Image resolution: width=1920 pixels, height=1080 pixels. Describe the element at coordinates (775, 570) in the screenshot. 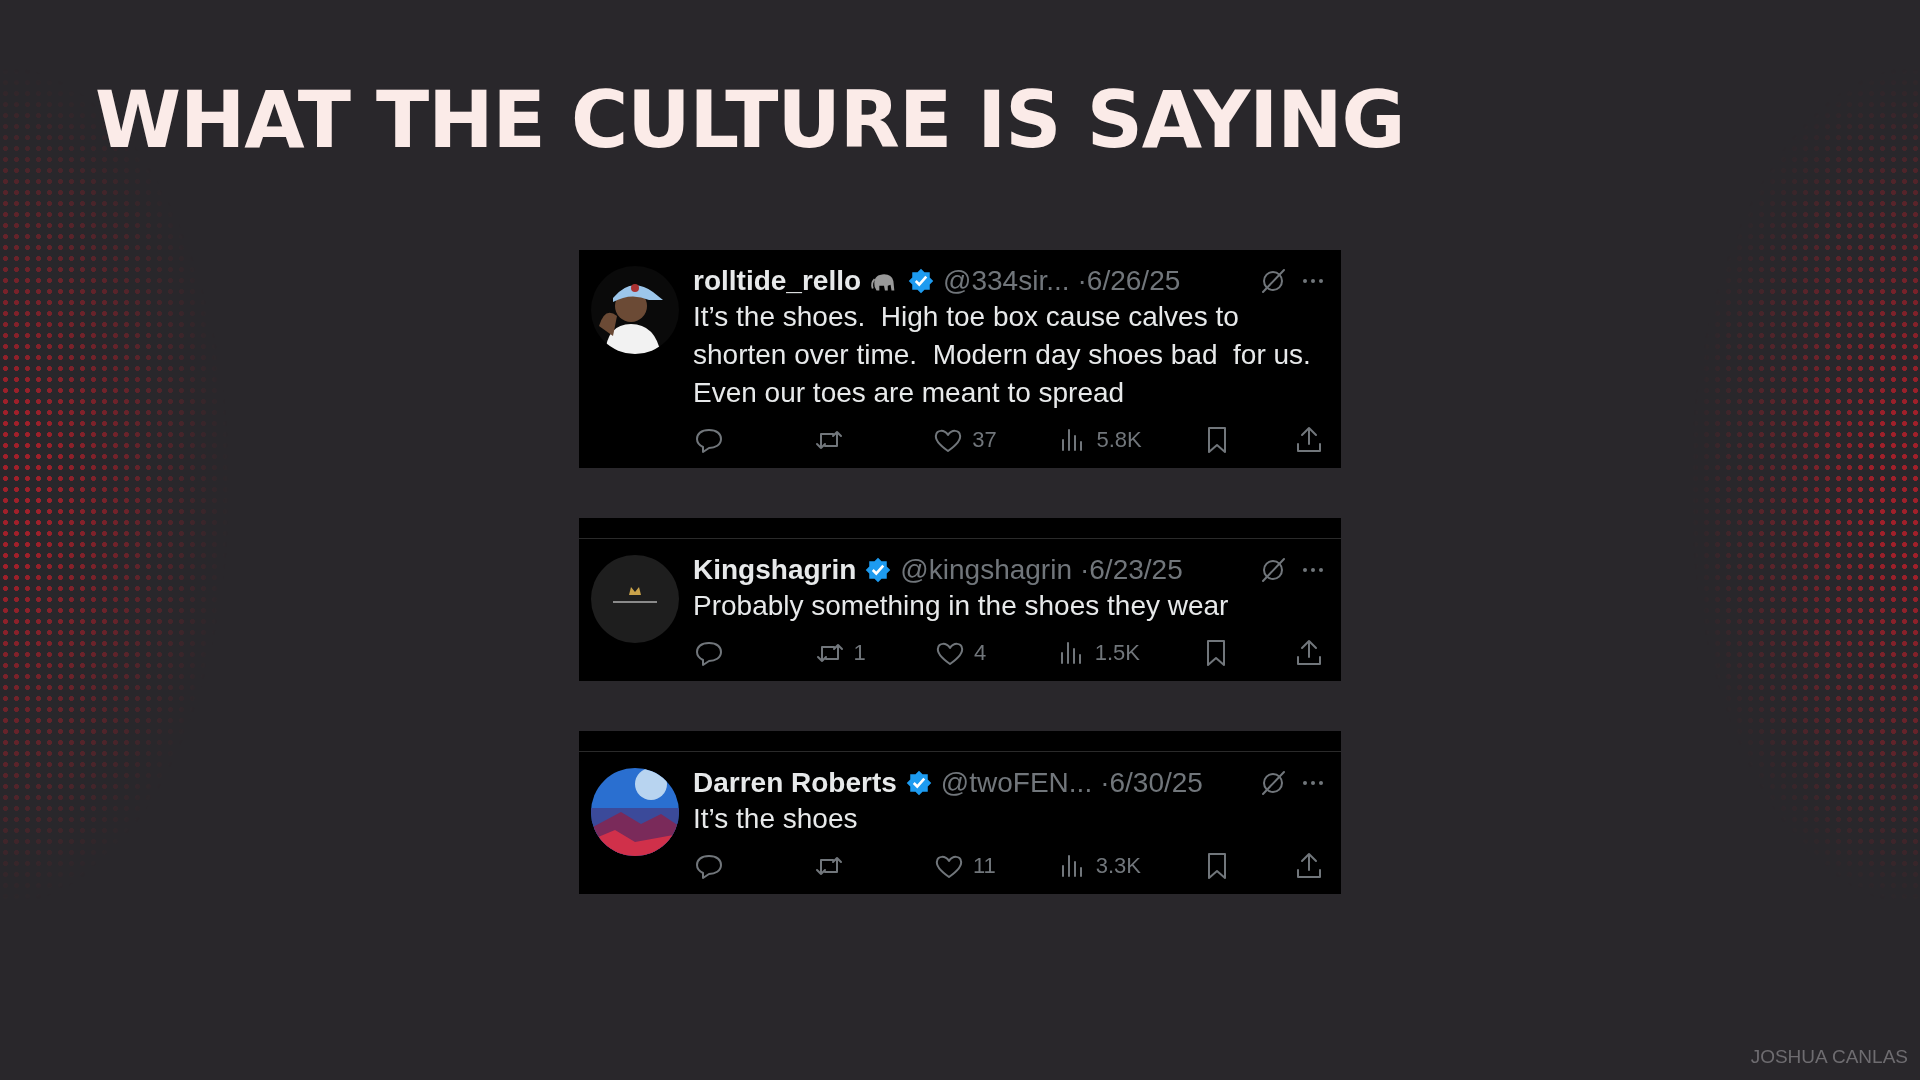

I see `user-name: Kingshagrin` at that location.